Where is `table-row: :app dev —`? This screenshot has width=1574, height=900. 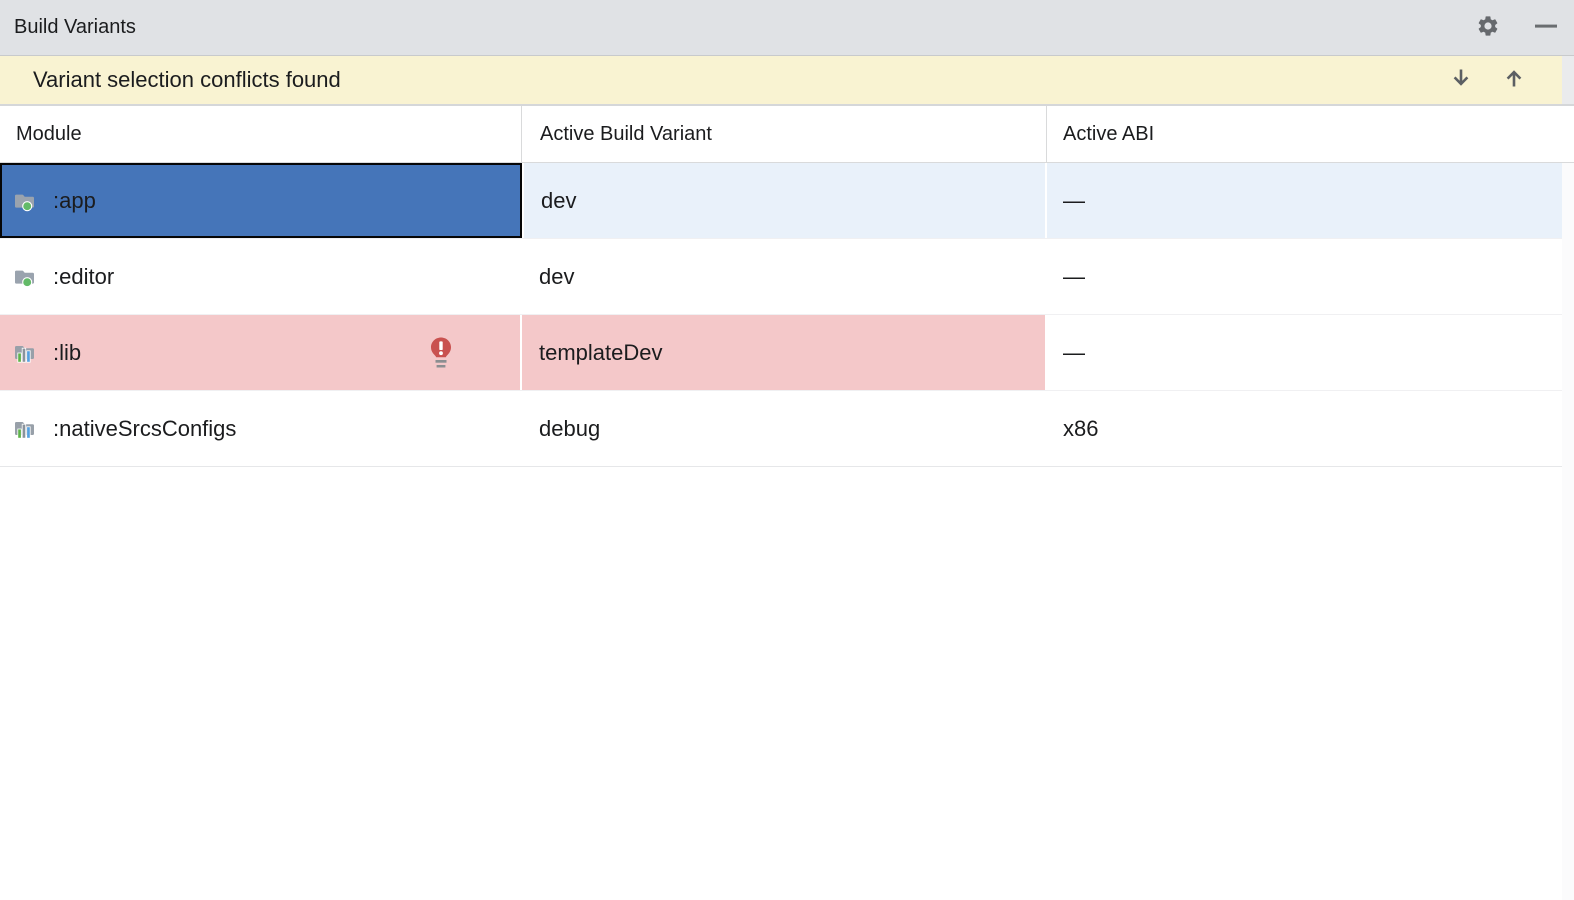 table-row: :app dev — is located at coordinates (781, 201).